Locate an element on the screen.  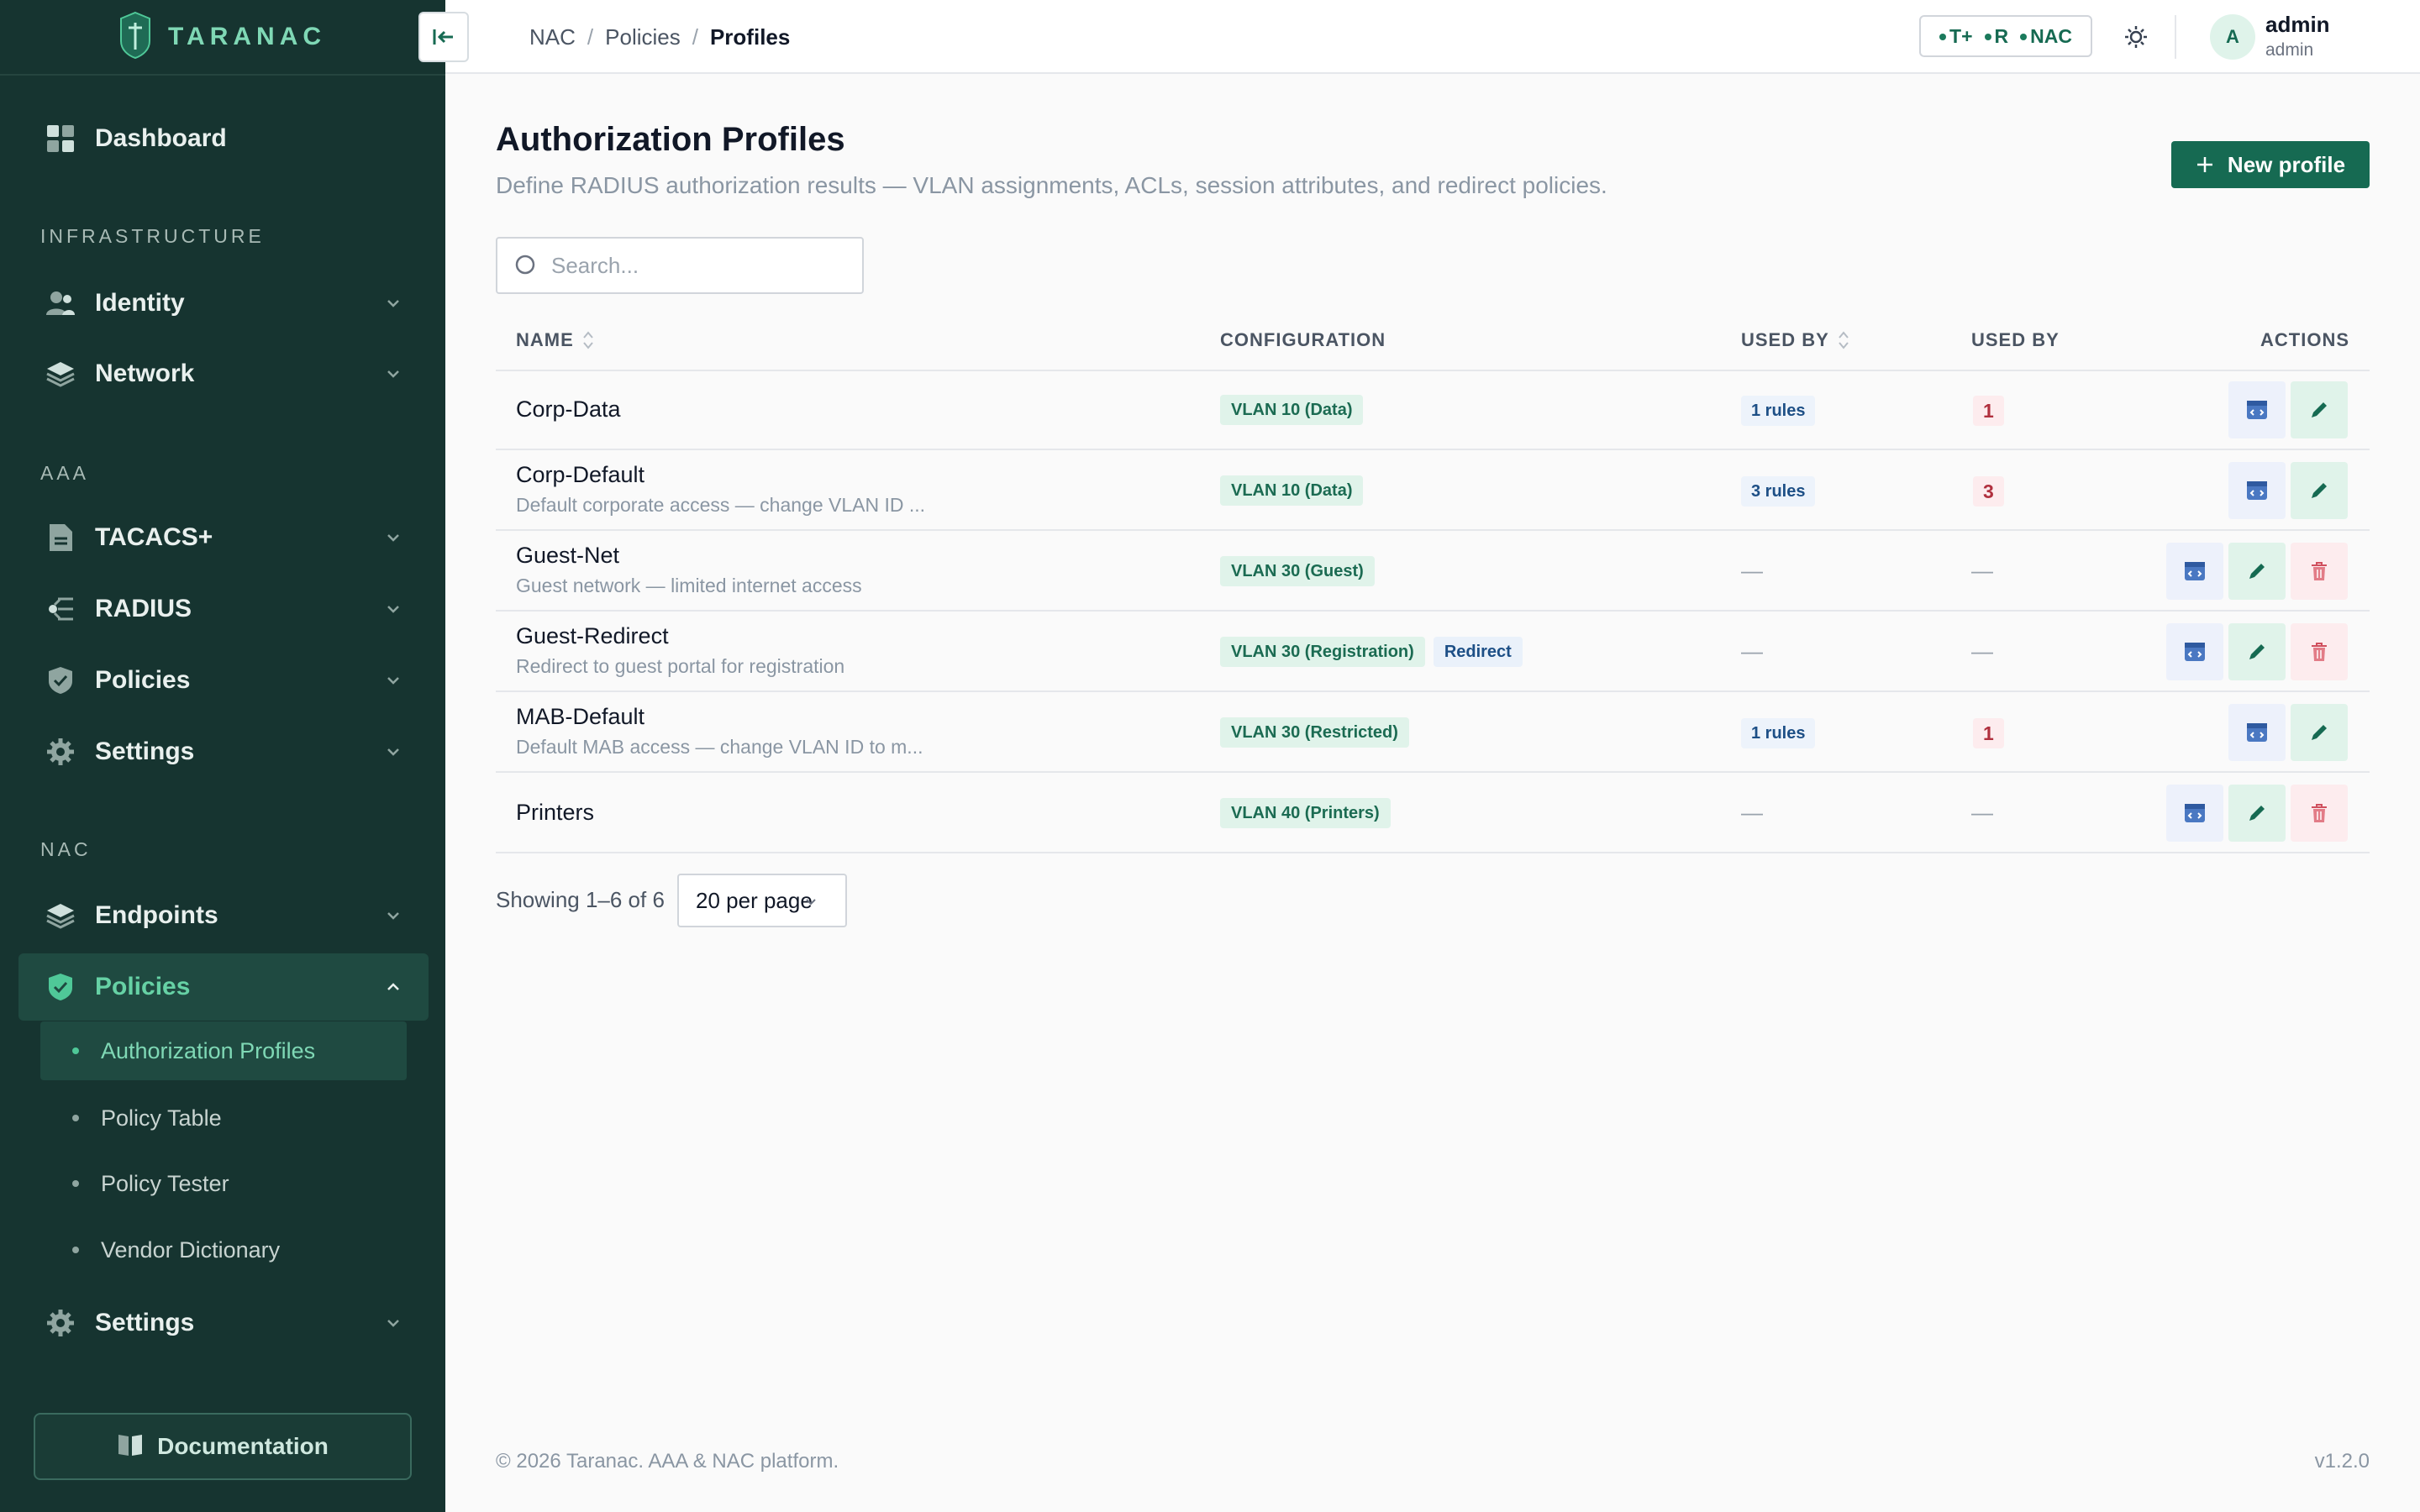
column-header-name: NAME is located at coordinates (555, 340).